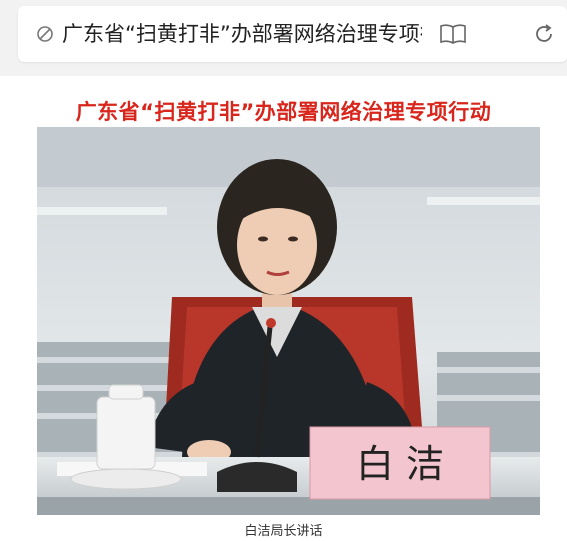 The image size is (567, 541). What do you see at coordinates (283, 112) in the screenshot?
I see `article-headline: 广东省“扫黄打非”办部署网络治理专项行动` at bounding box center [283, 112].